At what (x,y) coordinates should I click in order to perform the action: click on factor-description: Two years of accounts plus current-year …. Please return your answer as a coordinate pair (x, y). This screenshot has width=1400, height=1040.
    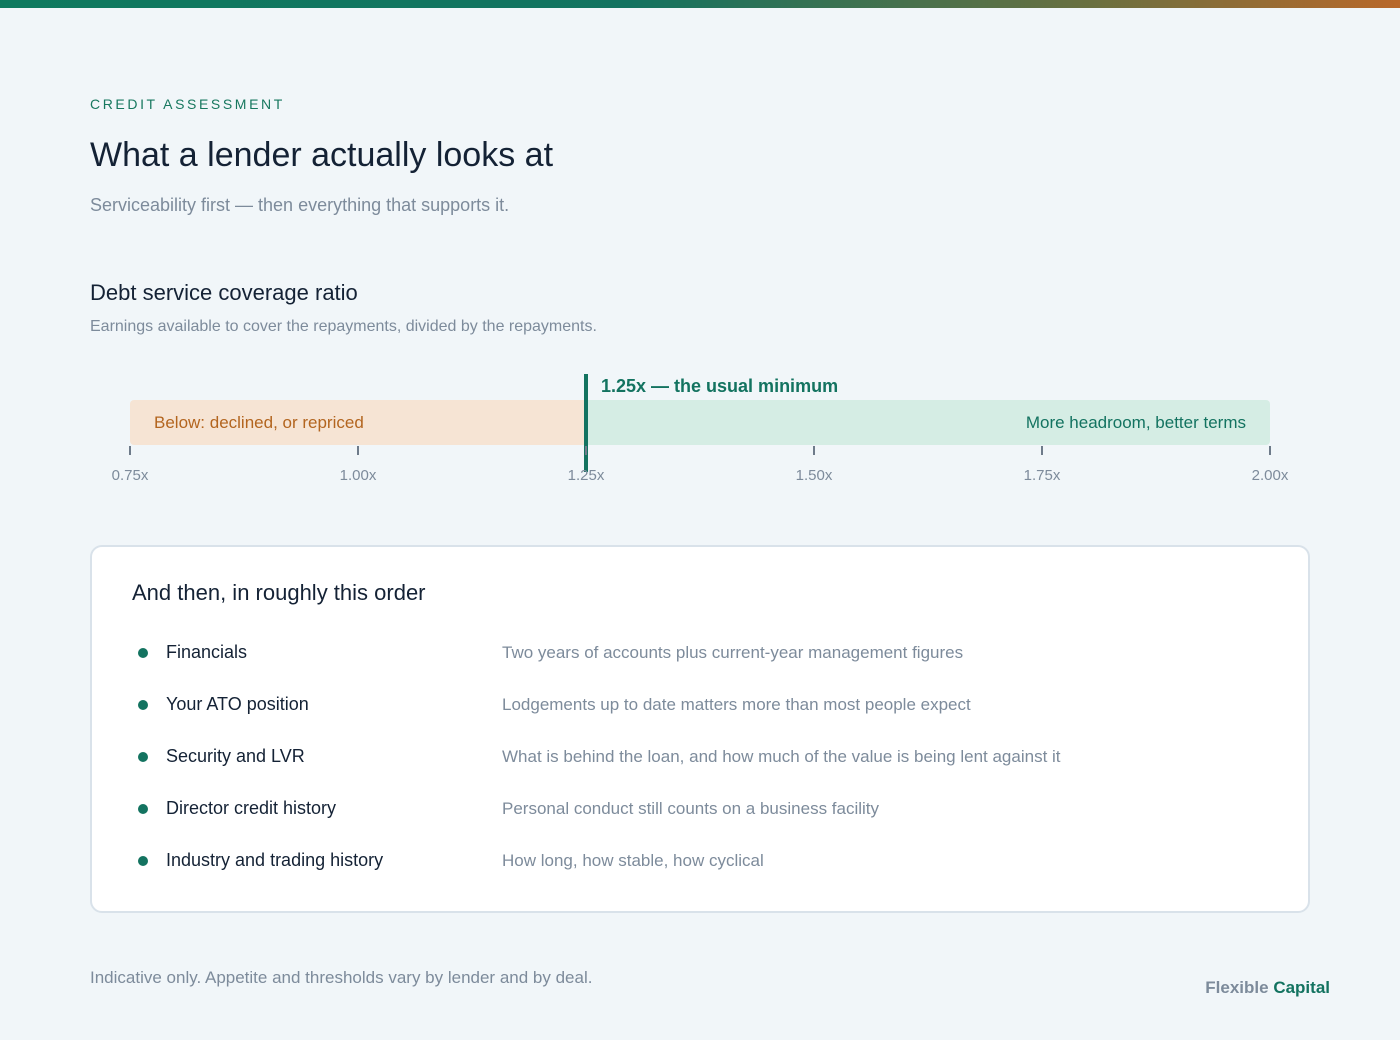
    Looking at the image, I should click on (733, 652).